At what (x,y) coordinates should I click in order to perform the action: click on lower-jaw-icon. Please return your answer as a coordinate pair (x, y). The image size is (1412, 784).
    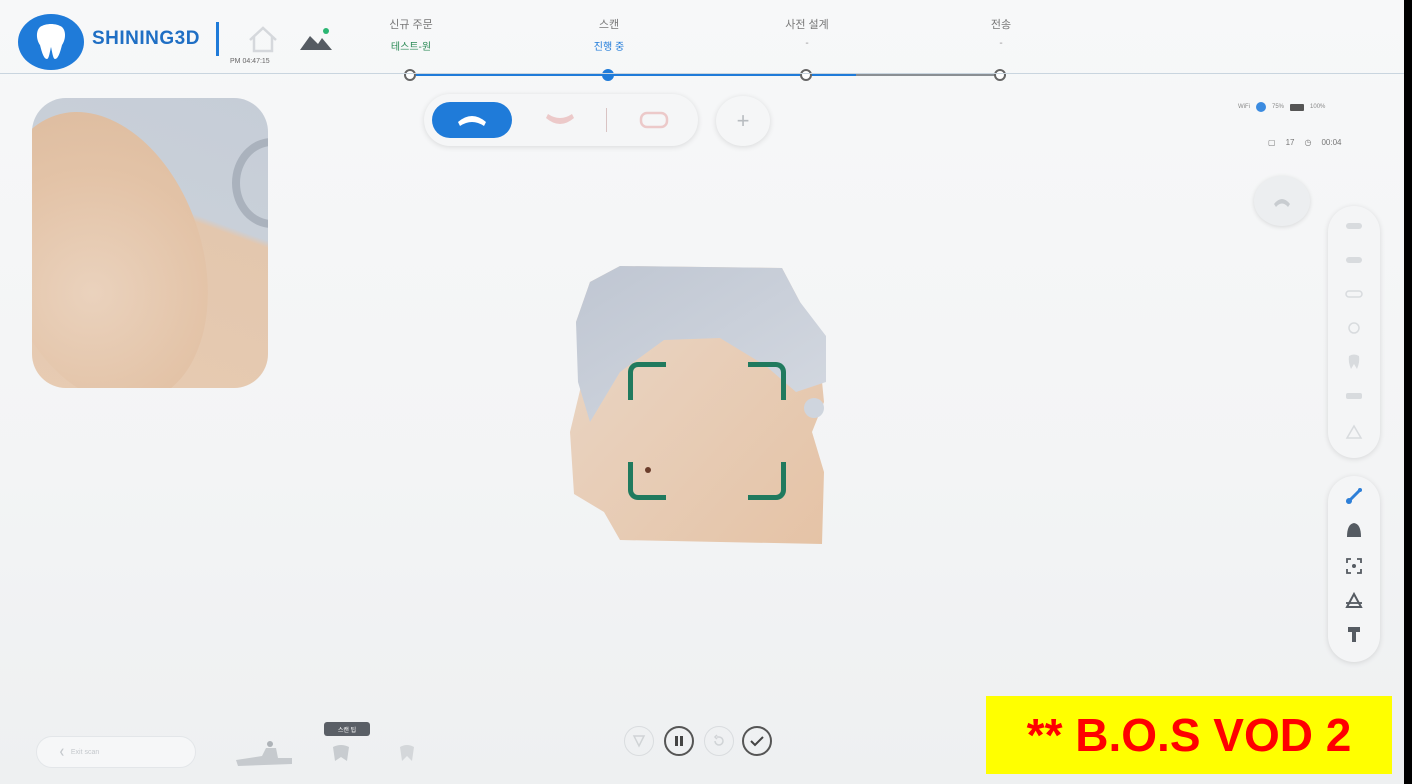
    Looking at the image, I should click on (560, 119).